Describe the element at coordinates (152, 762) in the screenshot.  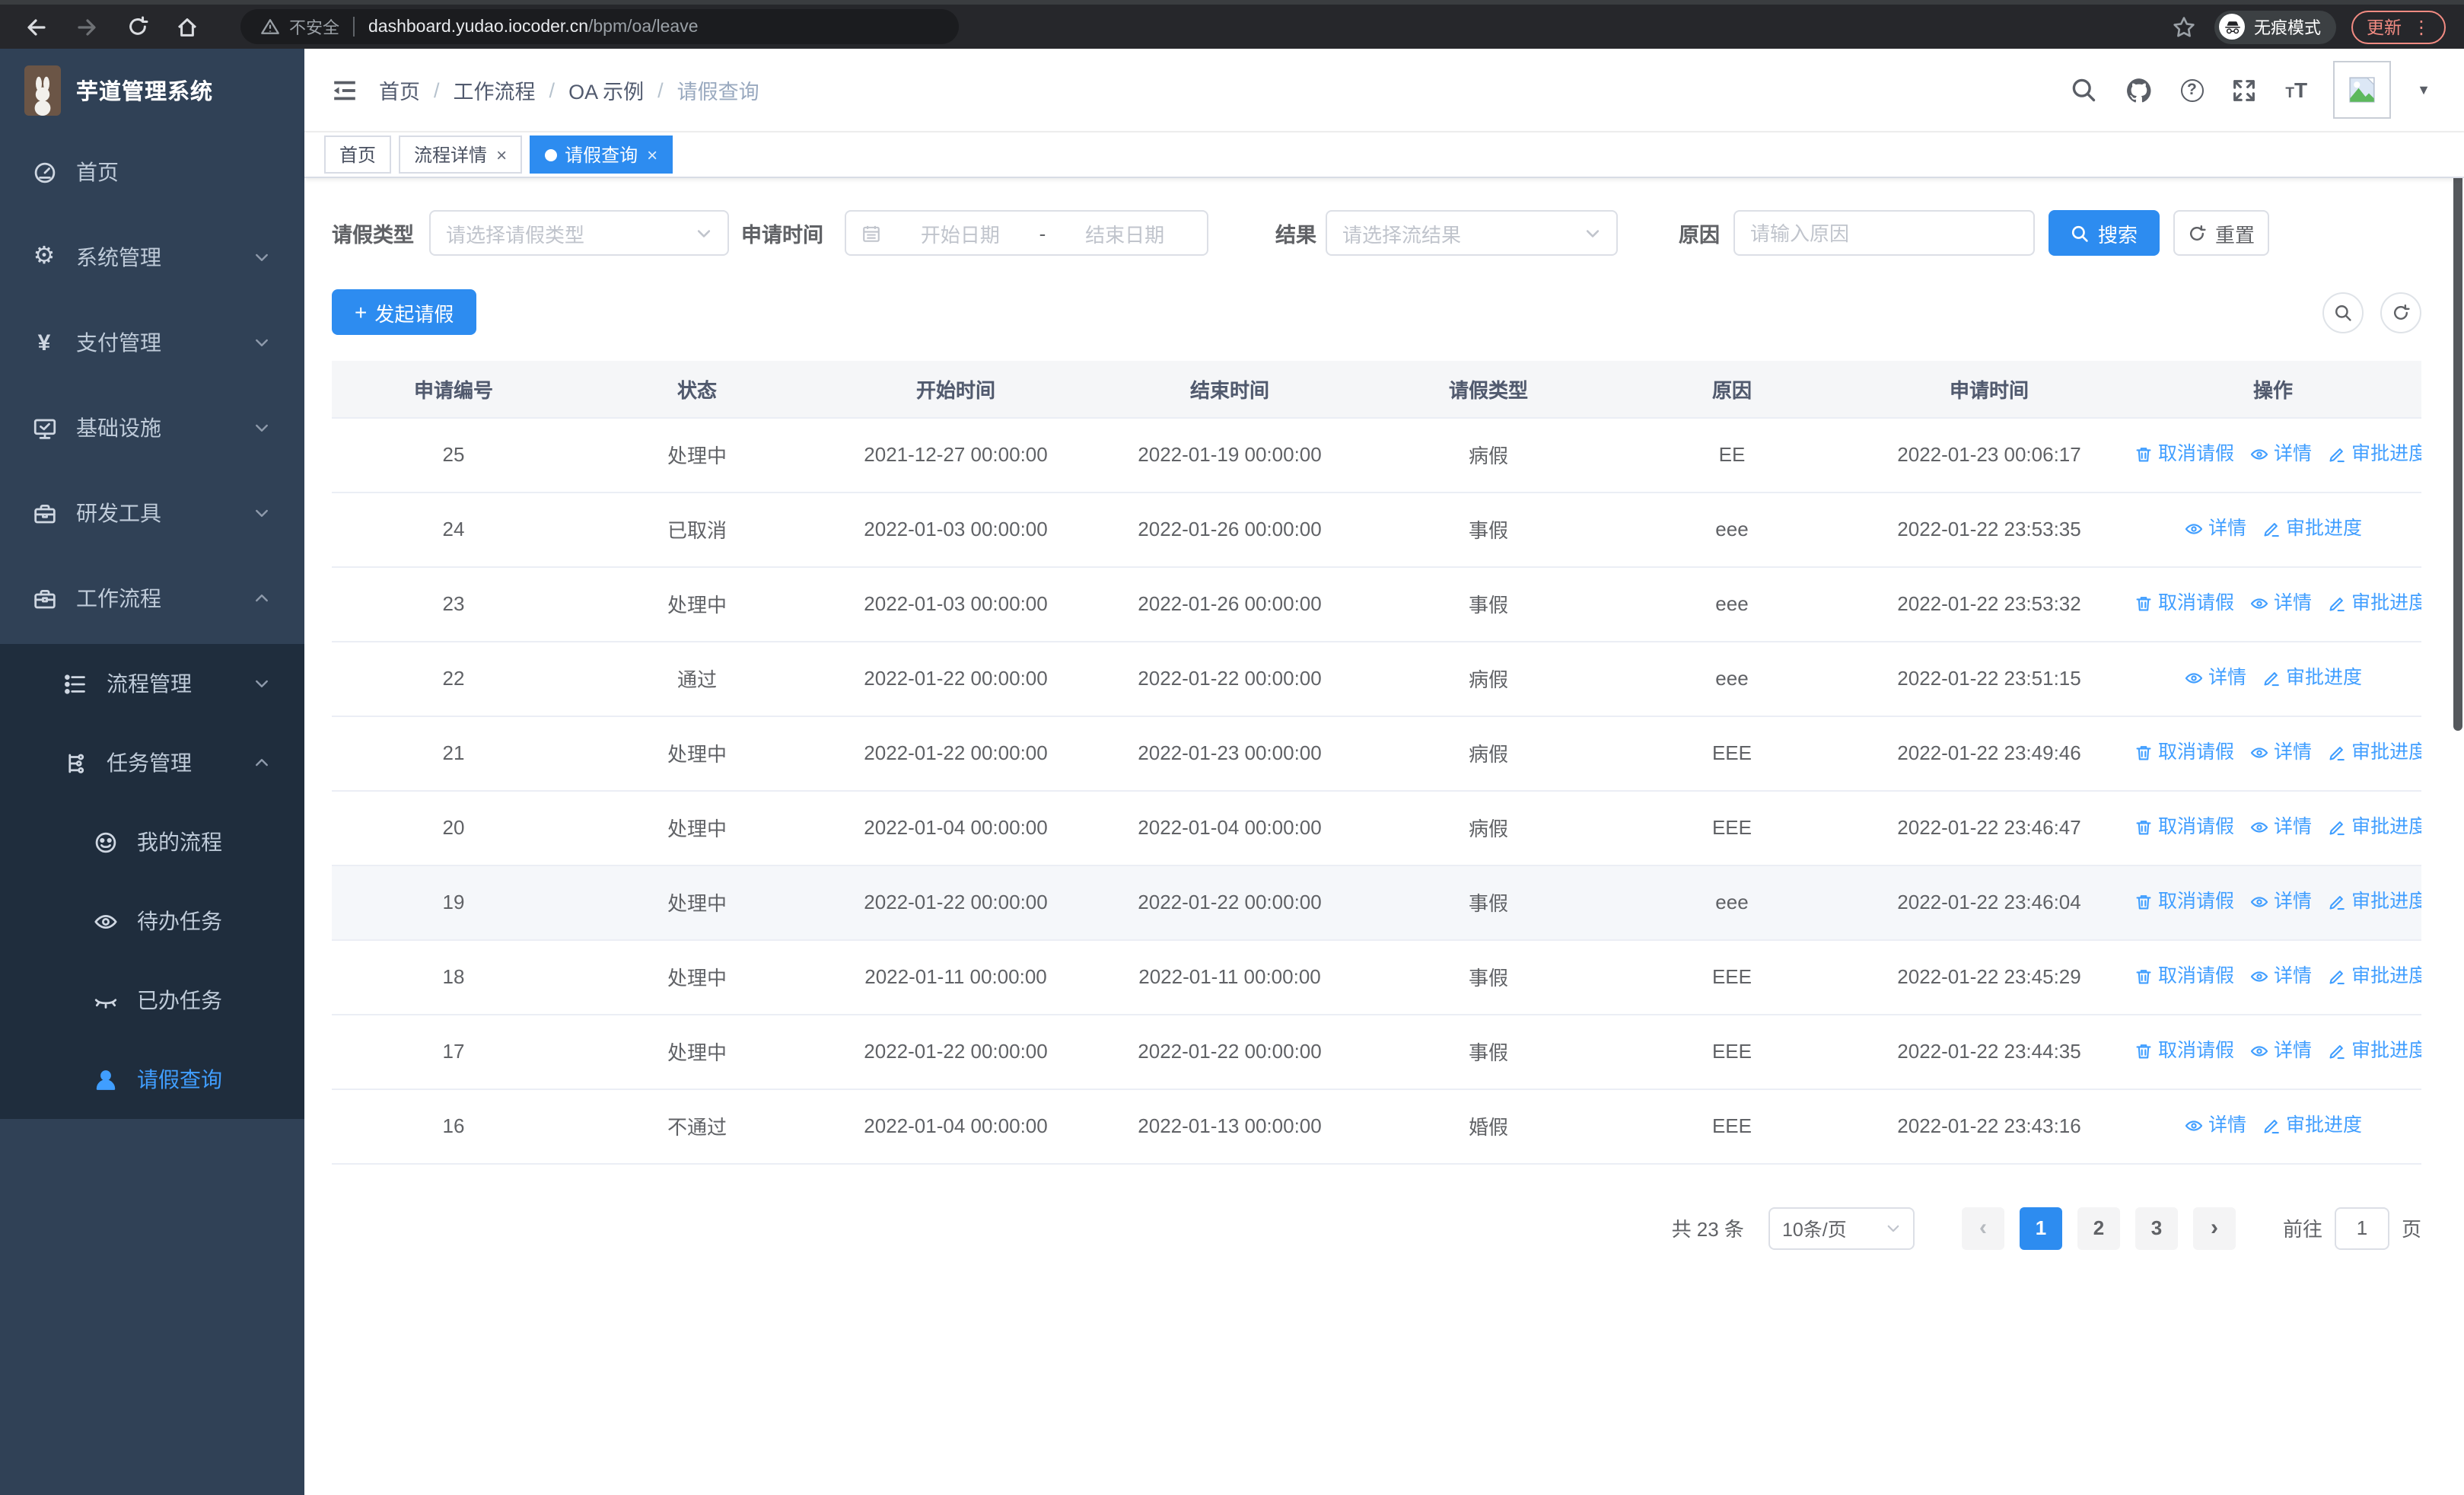
I see `sidebar-item-7: 任务管理` at that location.